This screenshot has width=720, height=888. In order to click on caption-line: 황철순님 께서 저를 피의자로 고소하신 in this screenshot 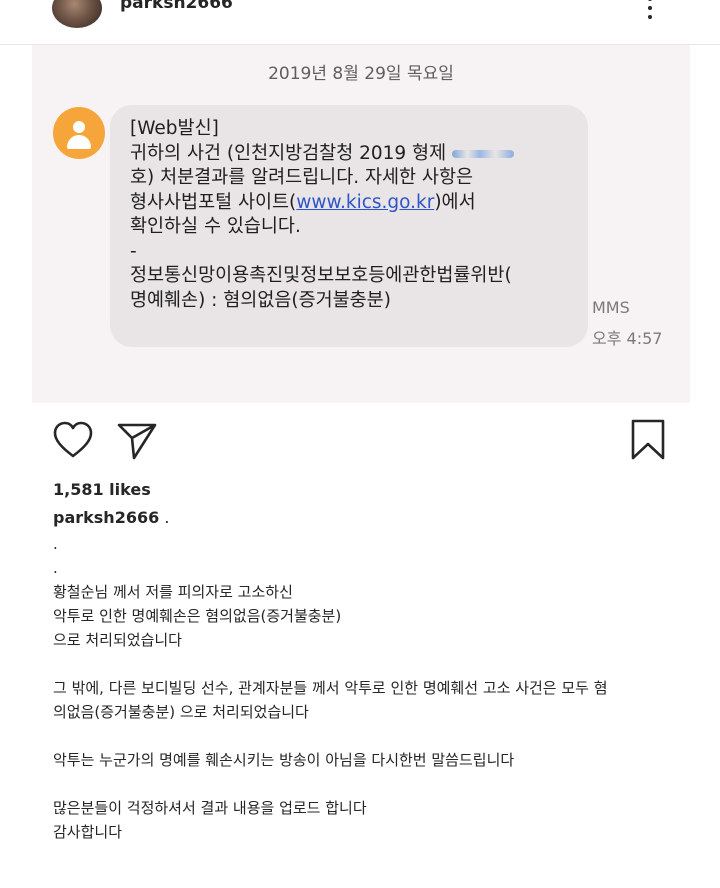, I will do `click(173, 592)`.